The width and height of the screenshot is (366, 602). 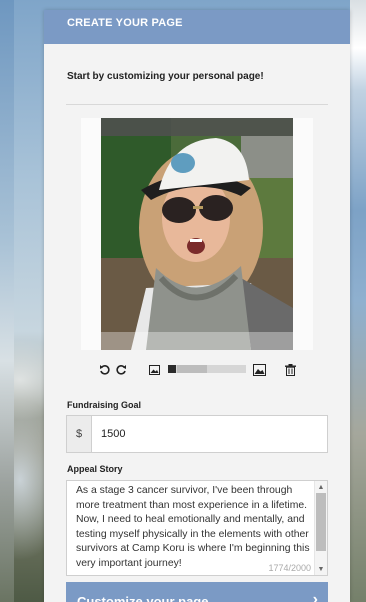 I want to click on divider, so click(x=197, y=104).